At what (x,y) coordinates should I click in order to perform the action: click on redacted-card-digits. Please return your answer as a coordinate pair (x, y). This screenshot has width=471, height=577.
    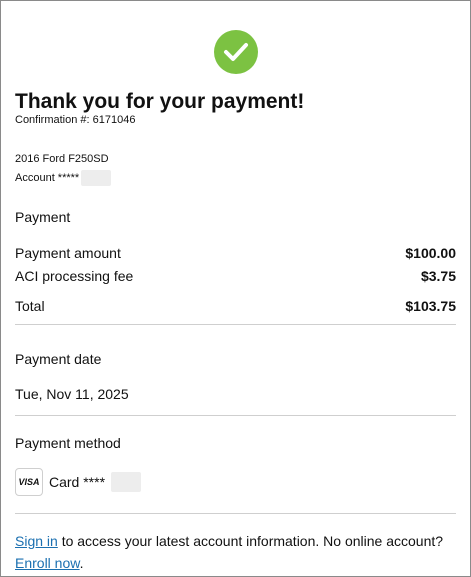
    Looking at the image, I should click on (126, 482).